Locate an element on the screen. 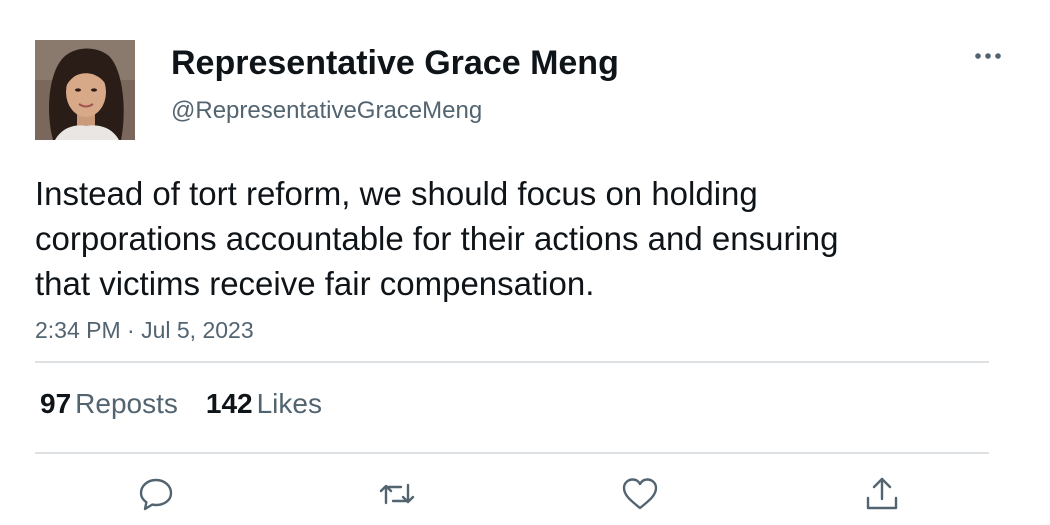 Image resolution: width=1050 pixels, height=525 pixels. share-button is located at coordinates (882, 494).